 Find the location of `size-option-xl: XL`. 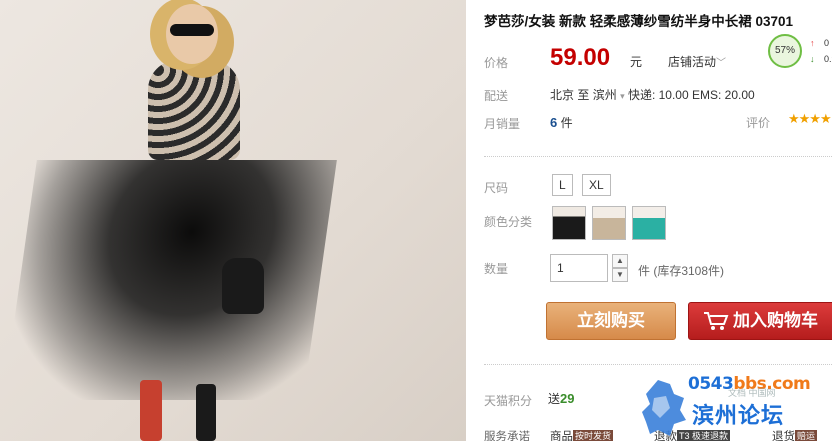

size-option-xl: XL is located at coordinates (596, 185).